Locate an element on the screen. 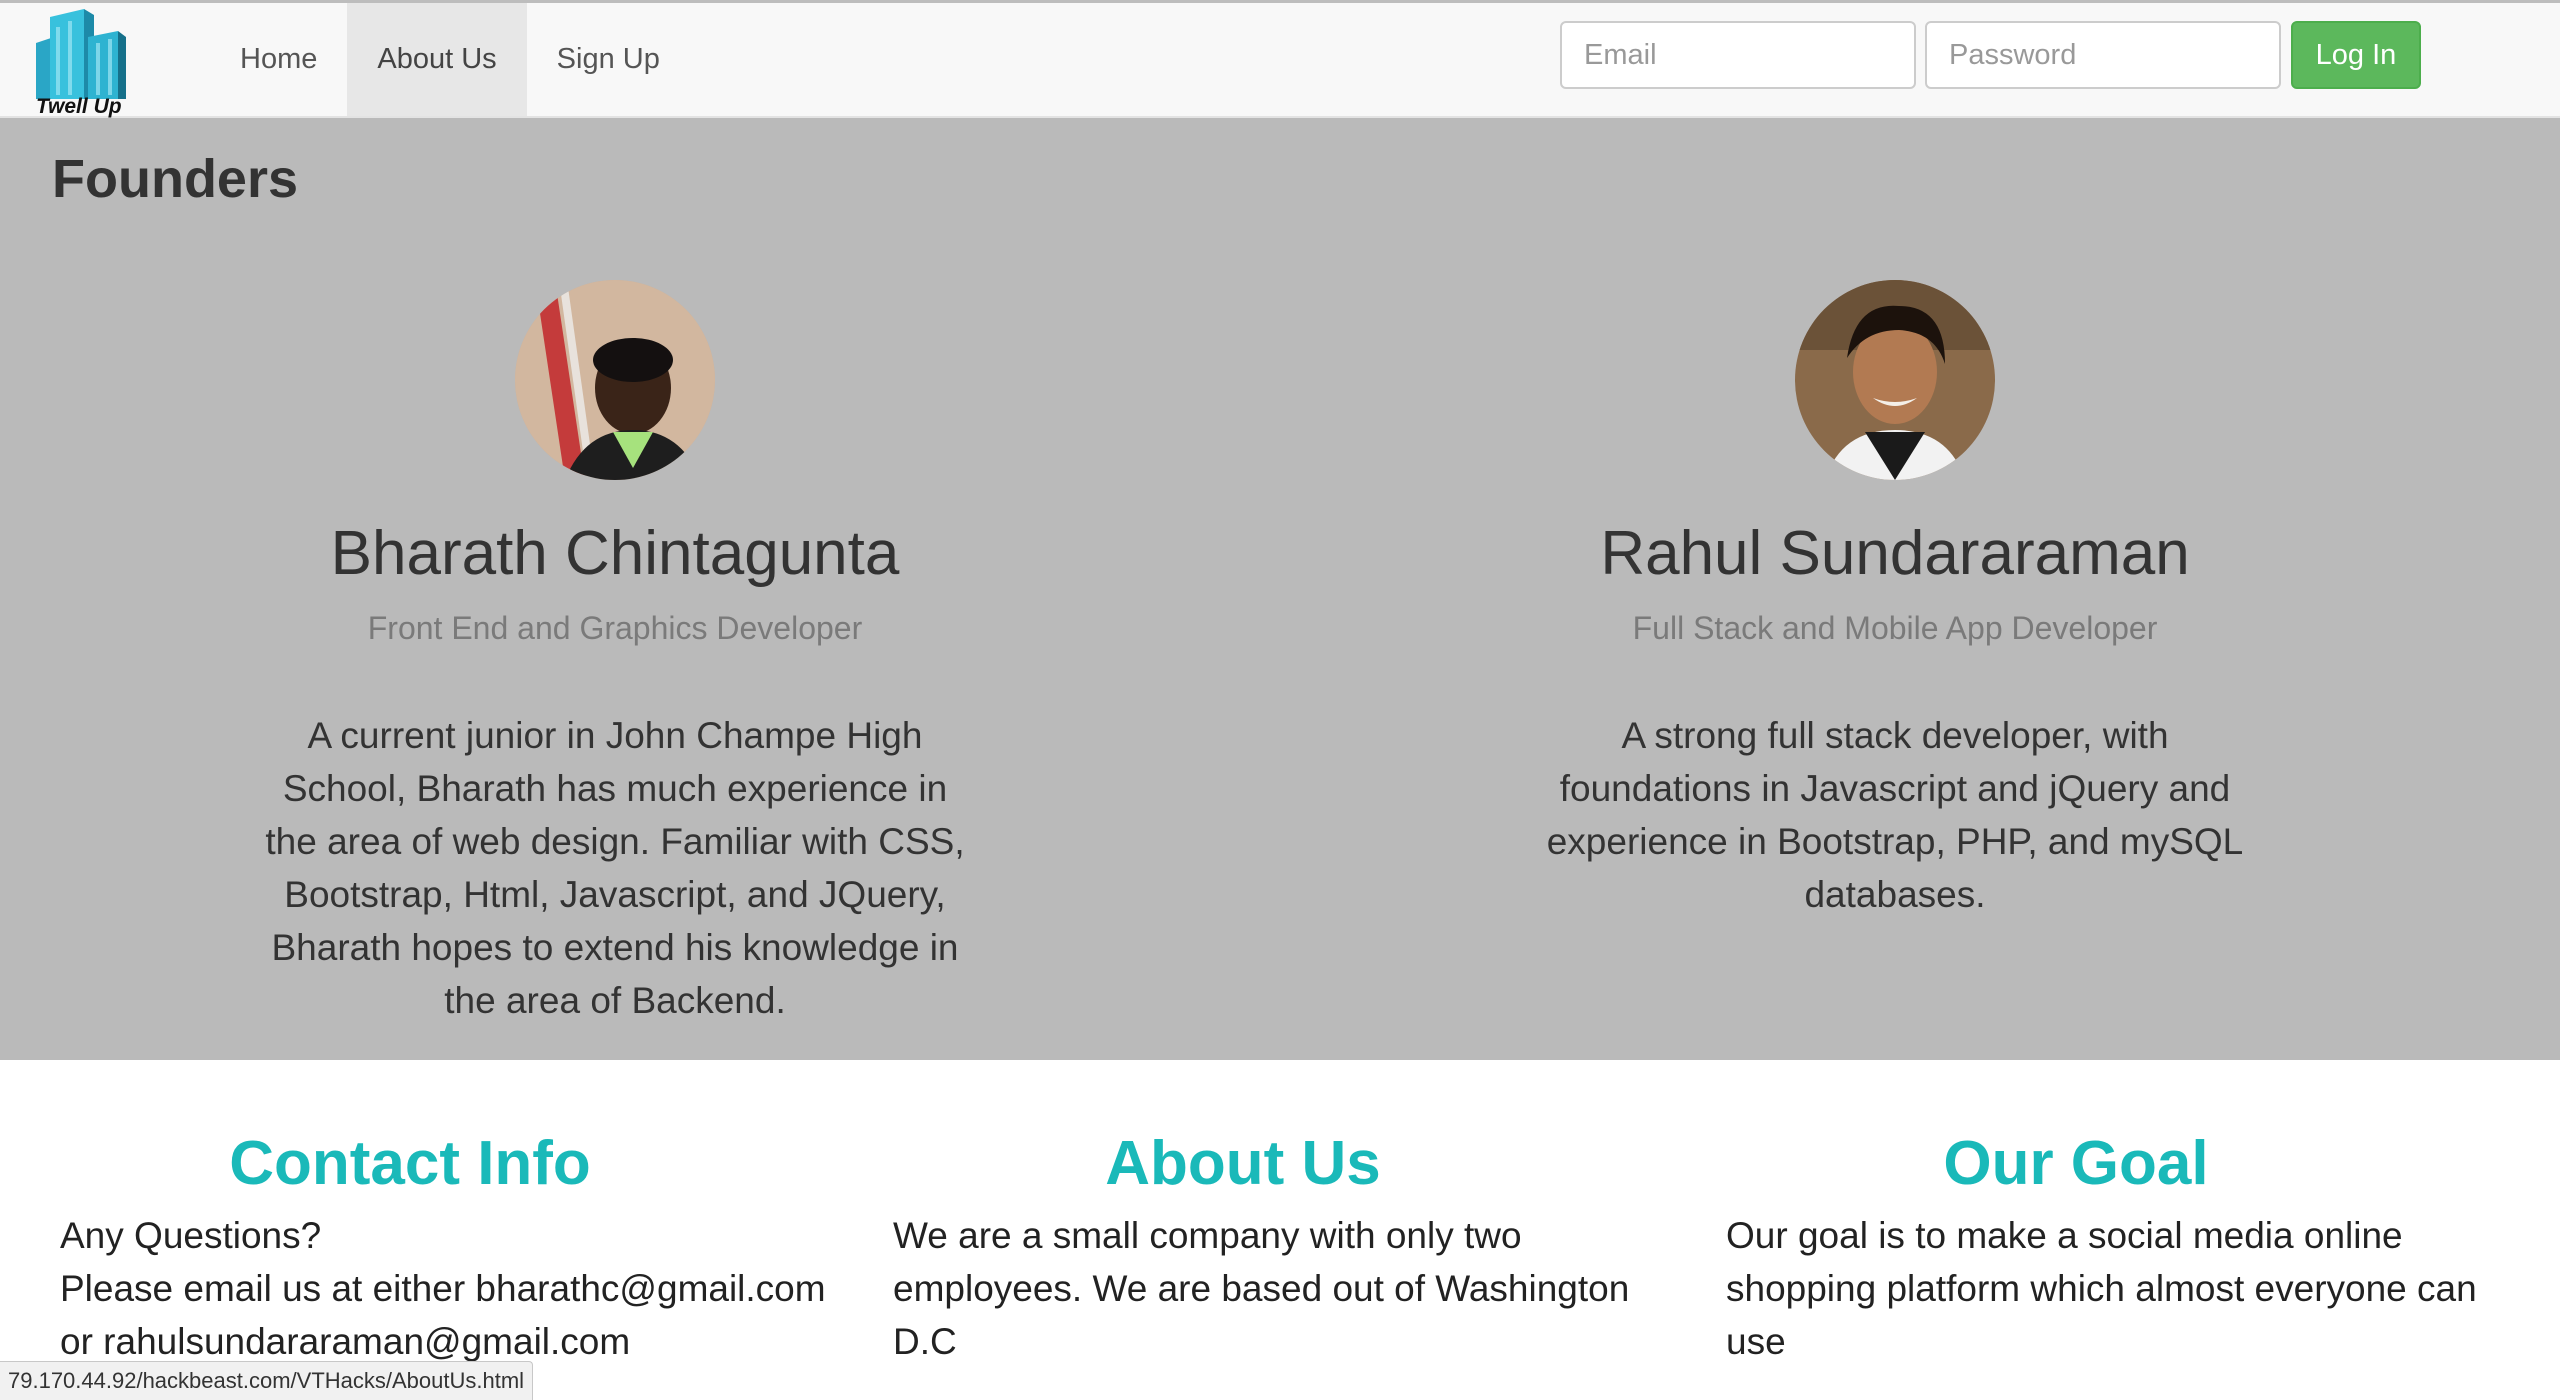 Image resolution: width=2560 pixels, height=1400 pixels. founder-name: Rahul Sundararaman is located at coordinates (1895, 553).